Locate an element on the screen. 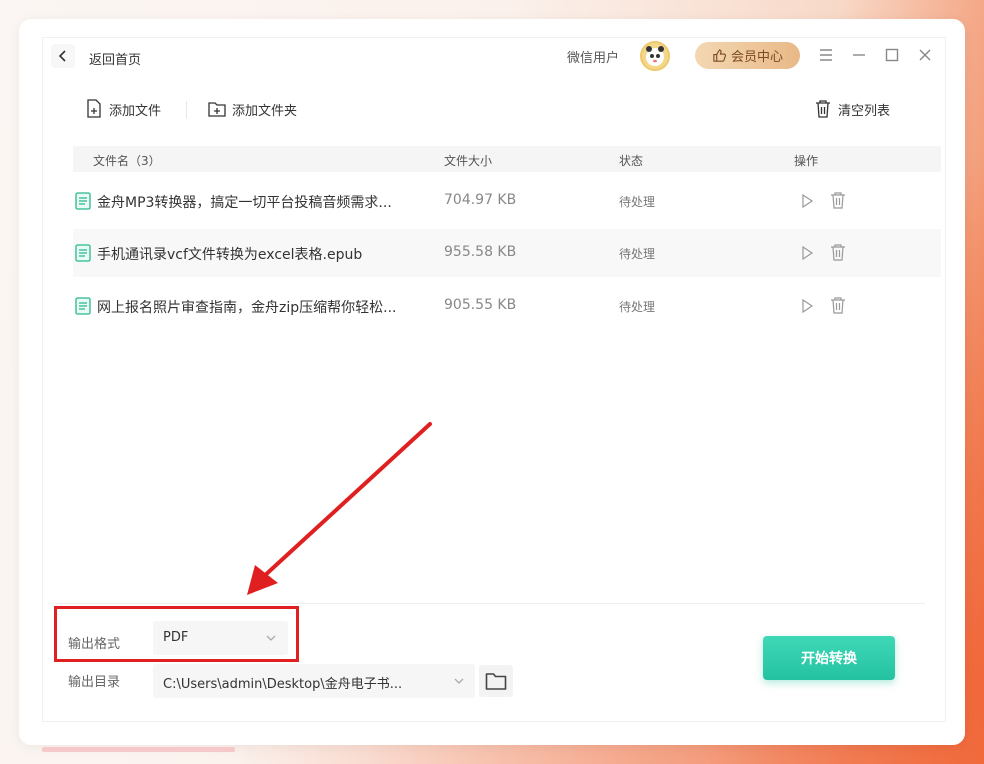 Image resolution: width=984 pixels, height=764 pixels. minimize-icon is located at coordinates (859, 55).